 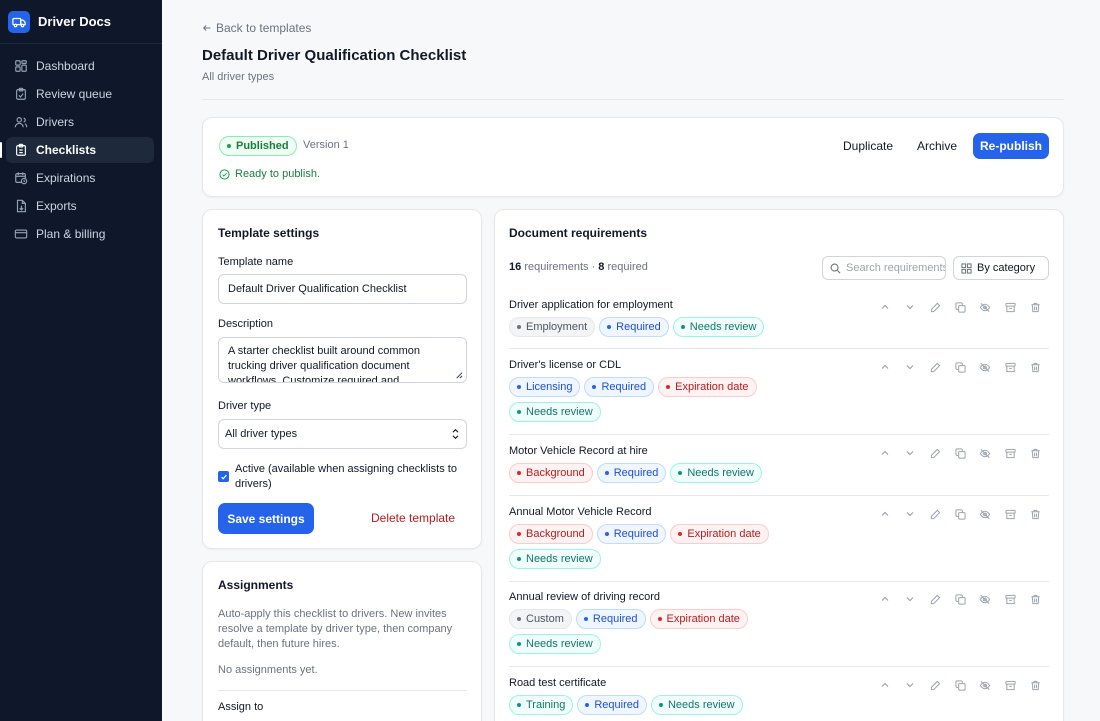 I want to click on requirement-name: Driver application for employment, so click(x=591, y=305).